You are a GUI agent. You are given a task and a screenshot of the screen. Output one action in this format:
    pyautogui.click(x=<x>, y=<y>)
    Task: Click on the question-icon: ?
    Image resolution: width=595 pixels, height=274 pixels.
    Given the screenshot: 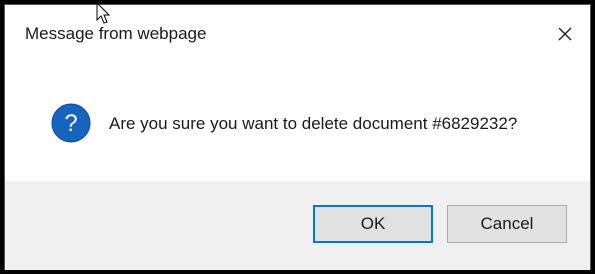 What is the action you would take?
    pyautogui.click(x=71, y=123)
    